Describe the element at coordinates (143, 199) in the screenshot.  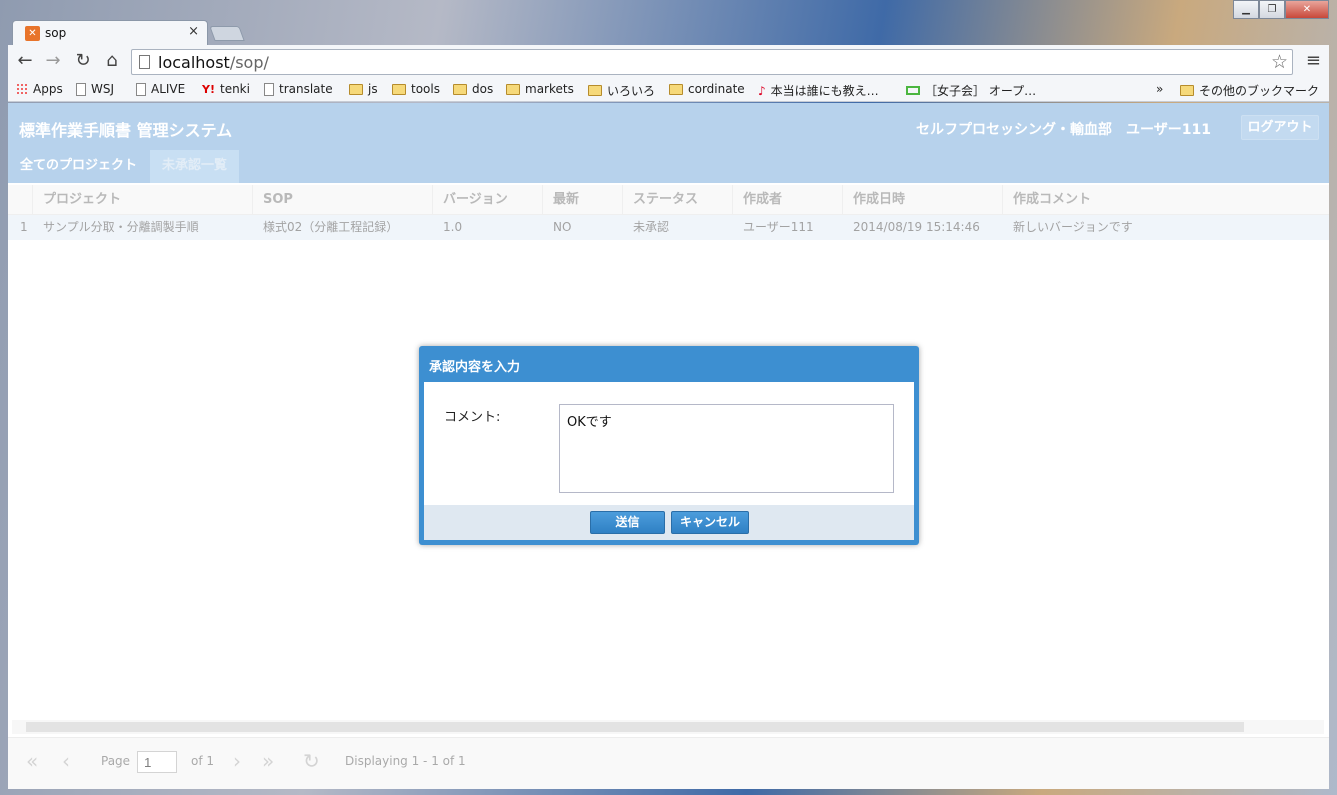
I see `column-header: プロジェクト` at that location.